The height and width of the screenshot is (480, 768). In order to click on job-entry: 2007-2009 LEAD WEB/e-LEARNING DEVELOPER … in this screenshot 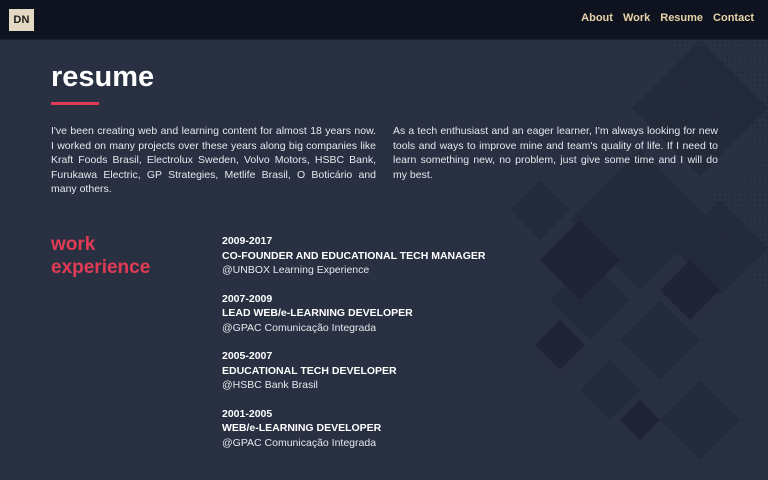, I will do `click(353, 314)`.